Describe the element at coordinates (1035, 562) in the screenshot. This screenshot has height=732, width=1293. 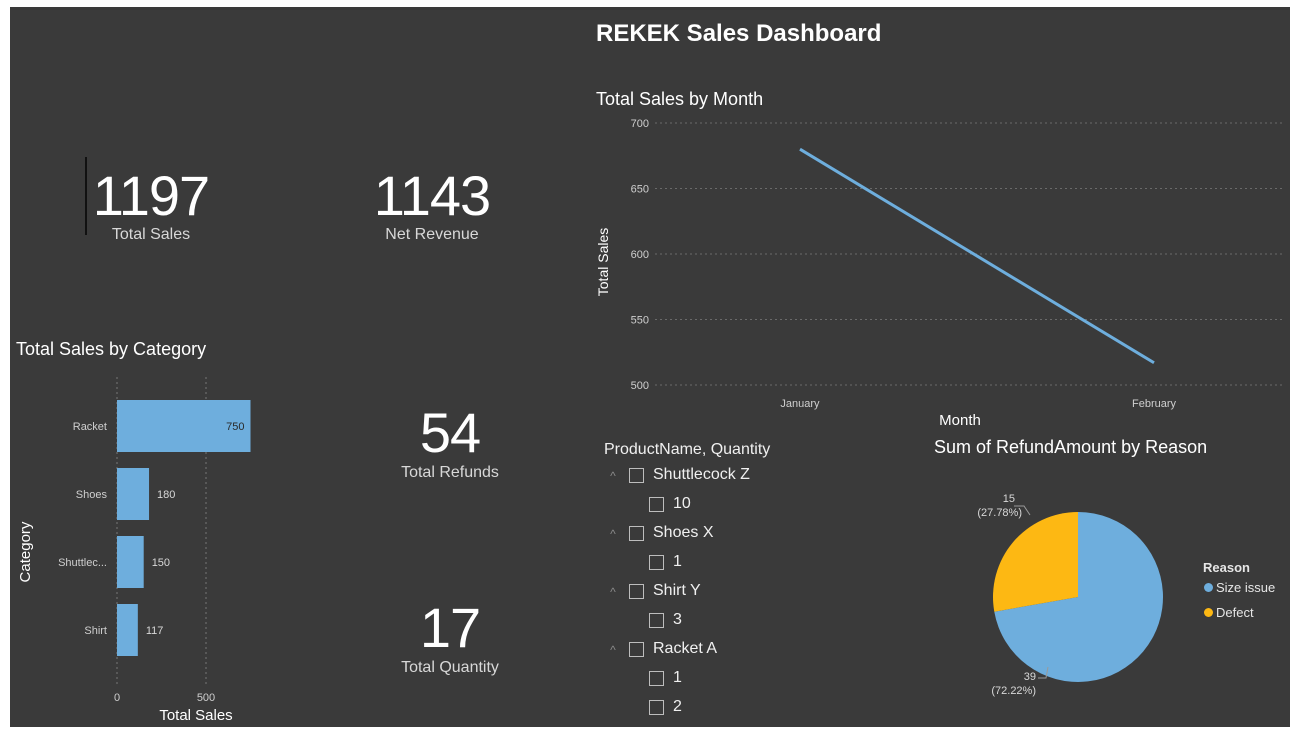
I see `pie-slice-defect` at that location.